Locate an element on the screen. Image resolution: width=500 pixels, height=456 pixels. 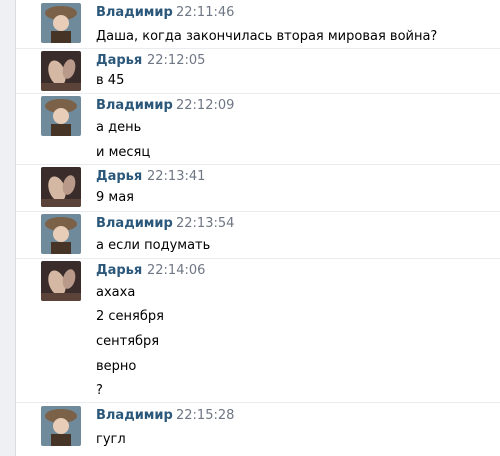
message-text: верно is located at coordinates (116, 366).